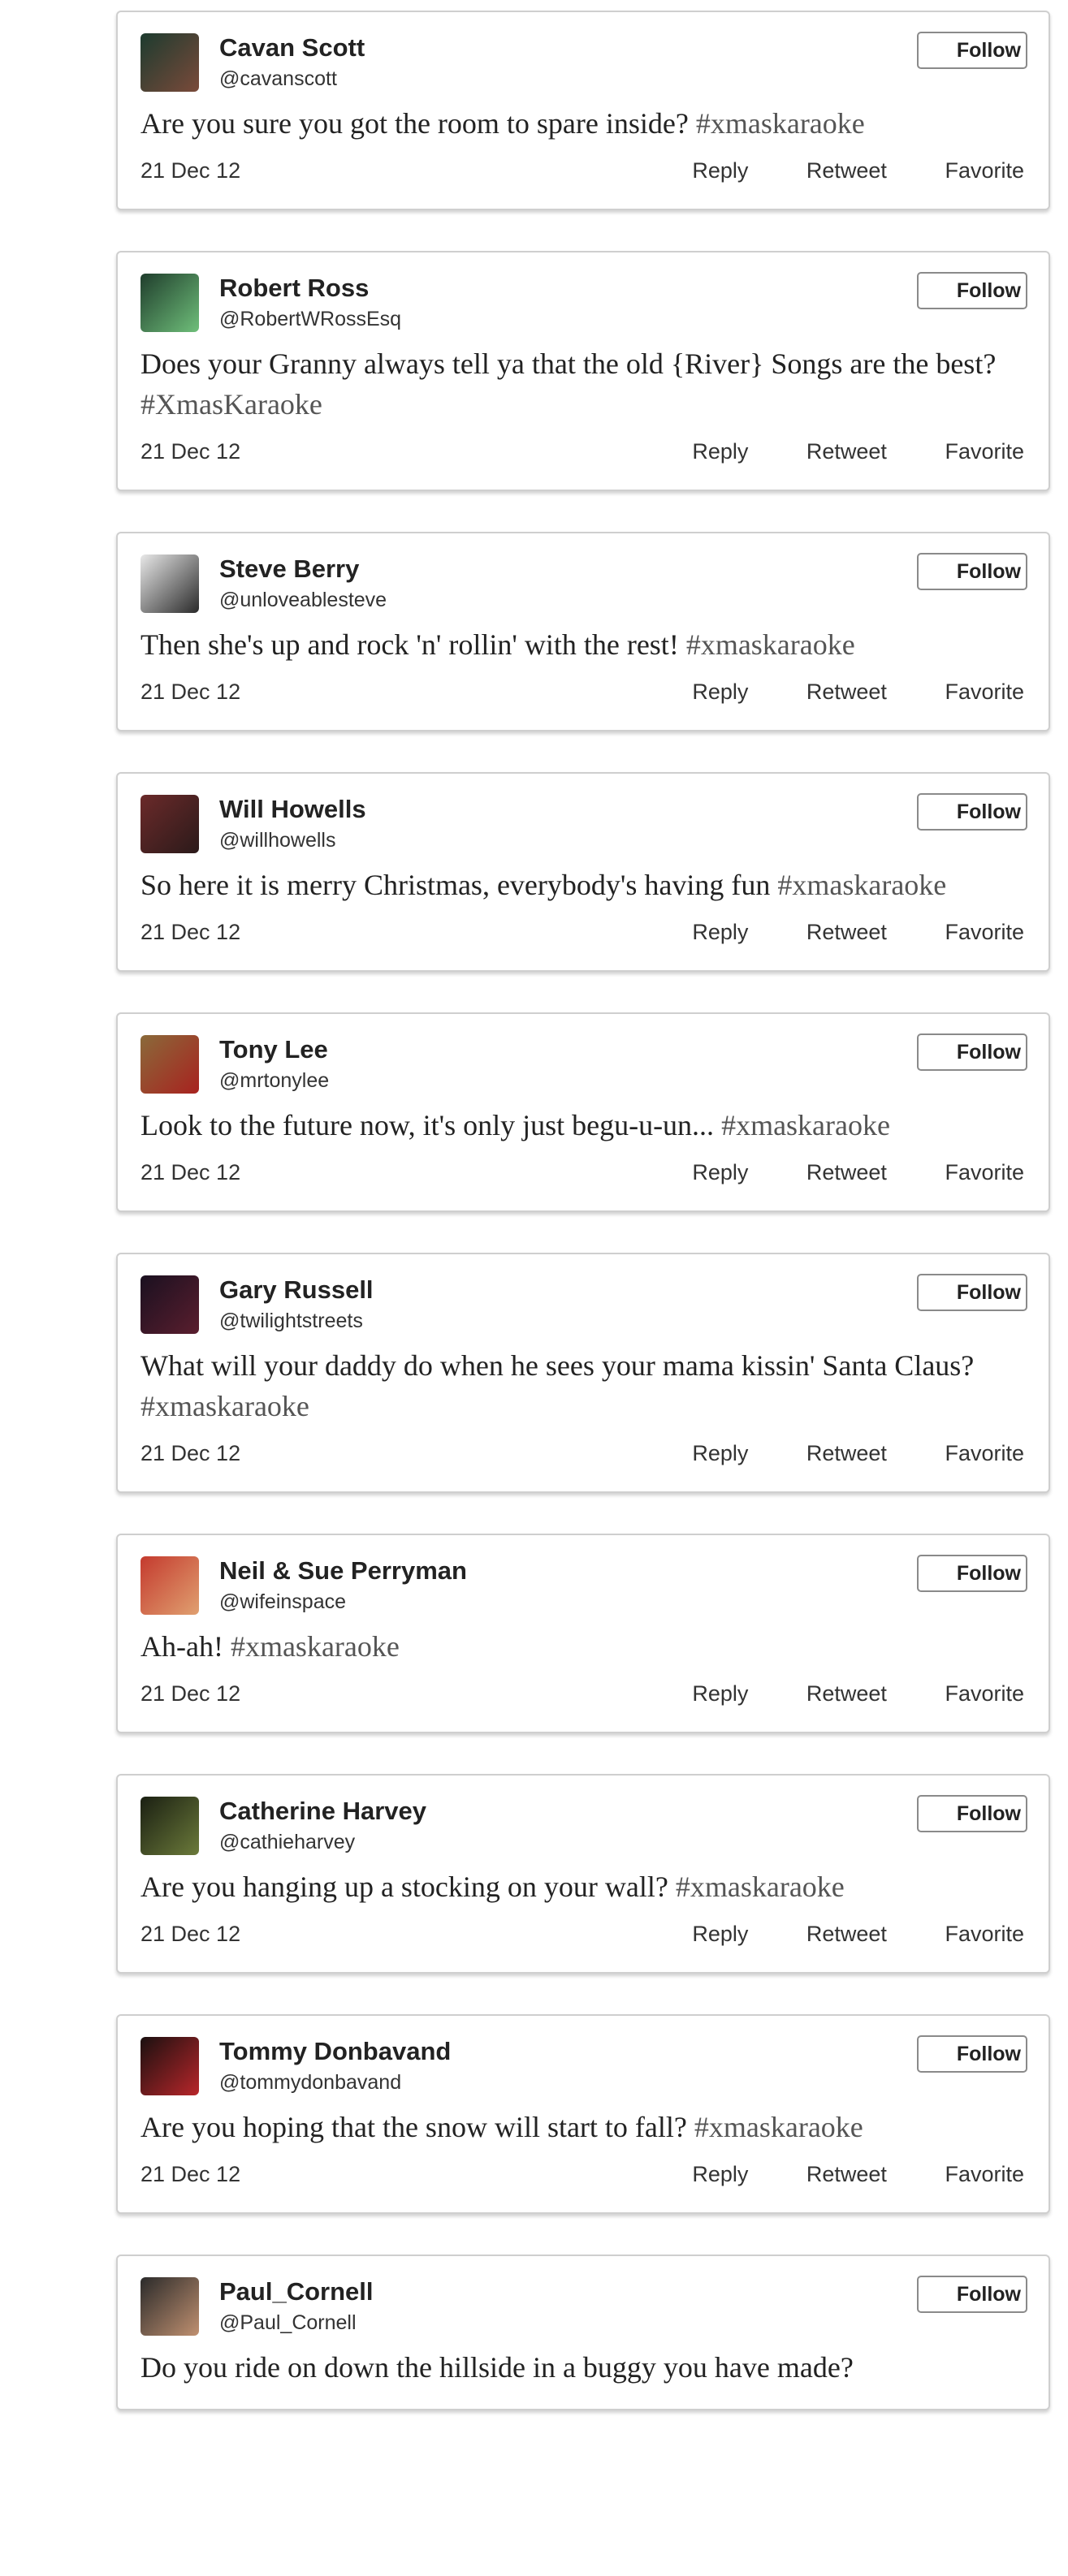 This screenshot has height=2576, width=1068. Describe the element at coordinates (289, 569) in the screenshot. I see `user-name: Steve Berry` at that location.